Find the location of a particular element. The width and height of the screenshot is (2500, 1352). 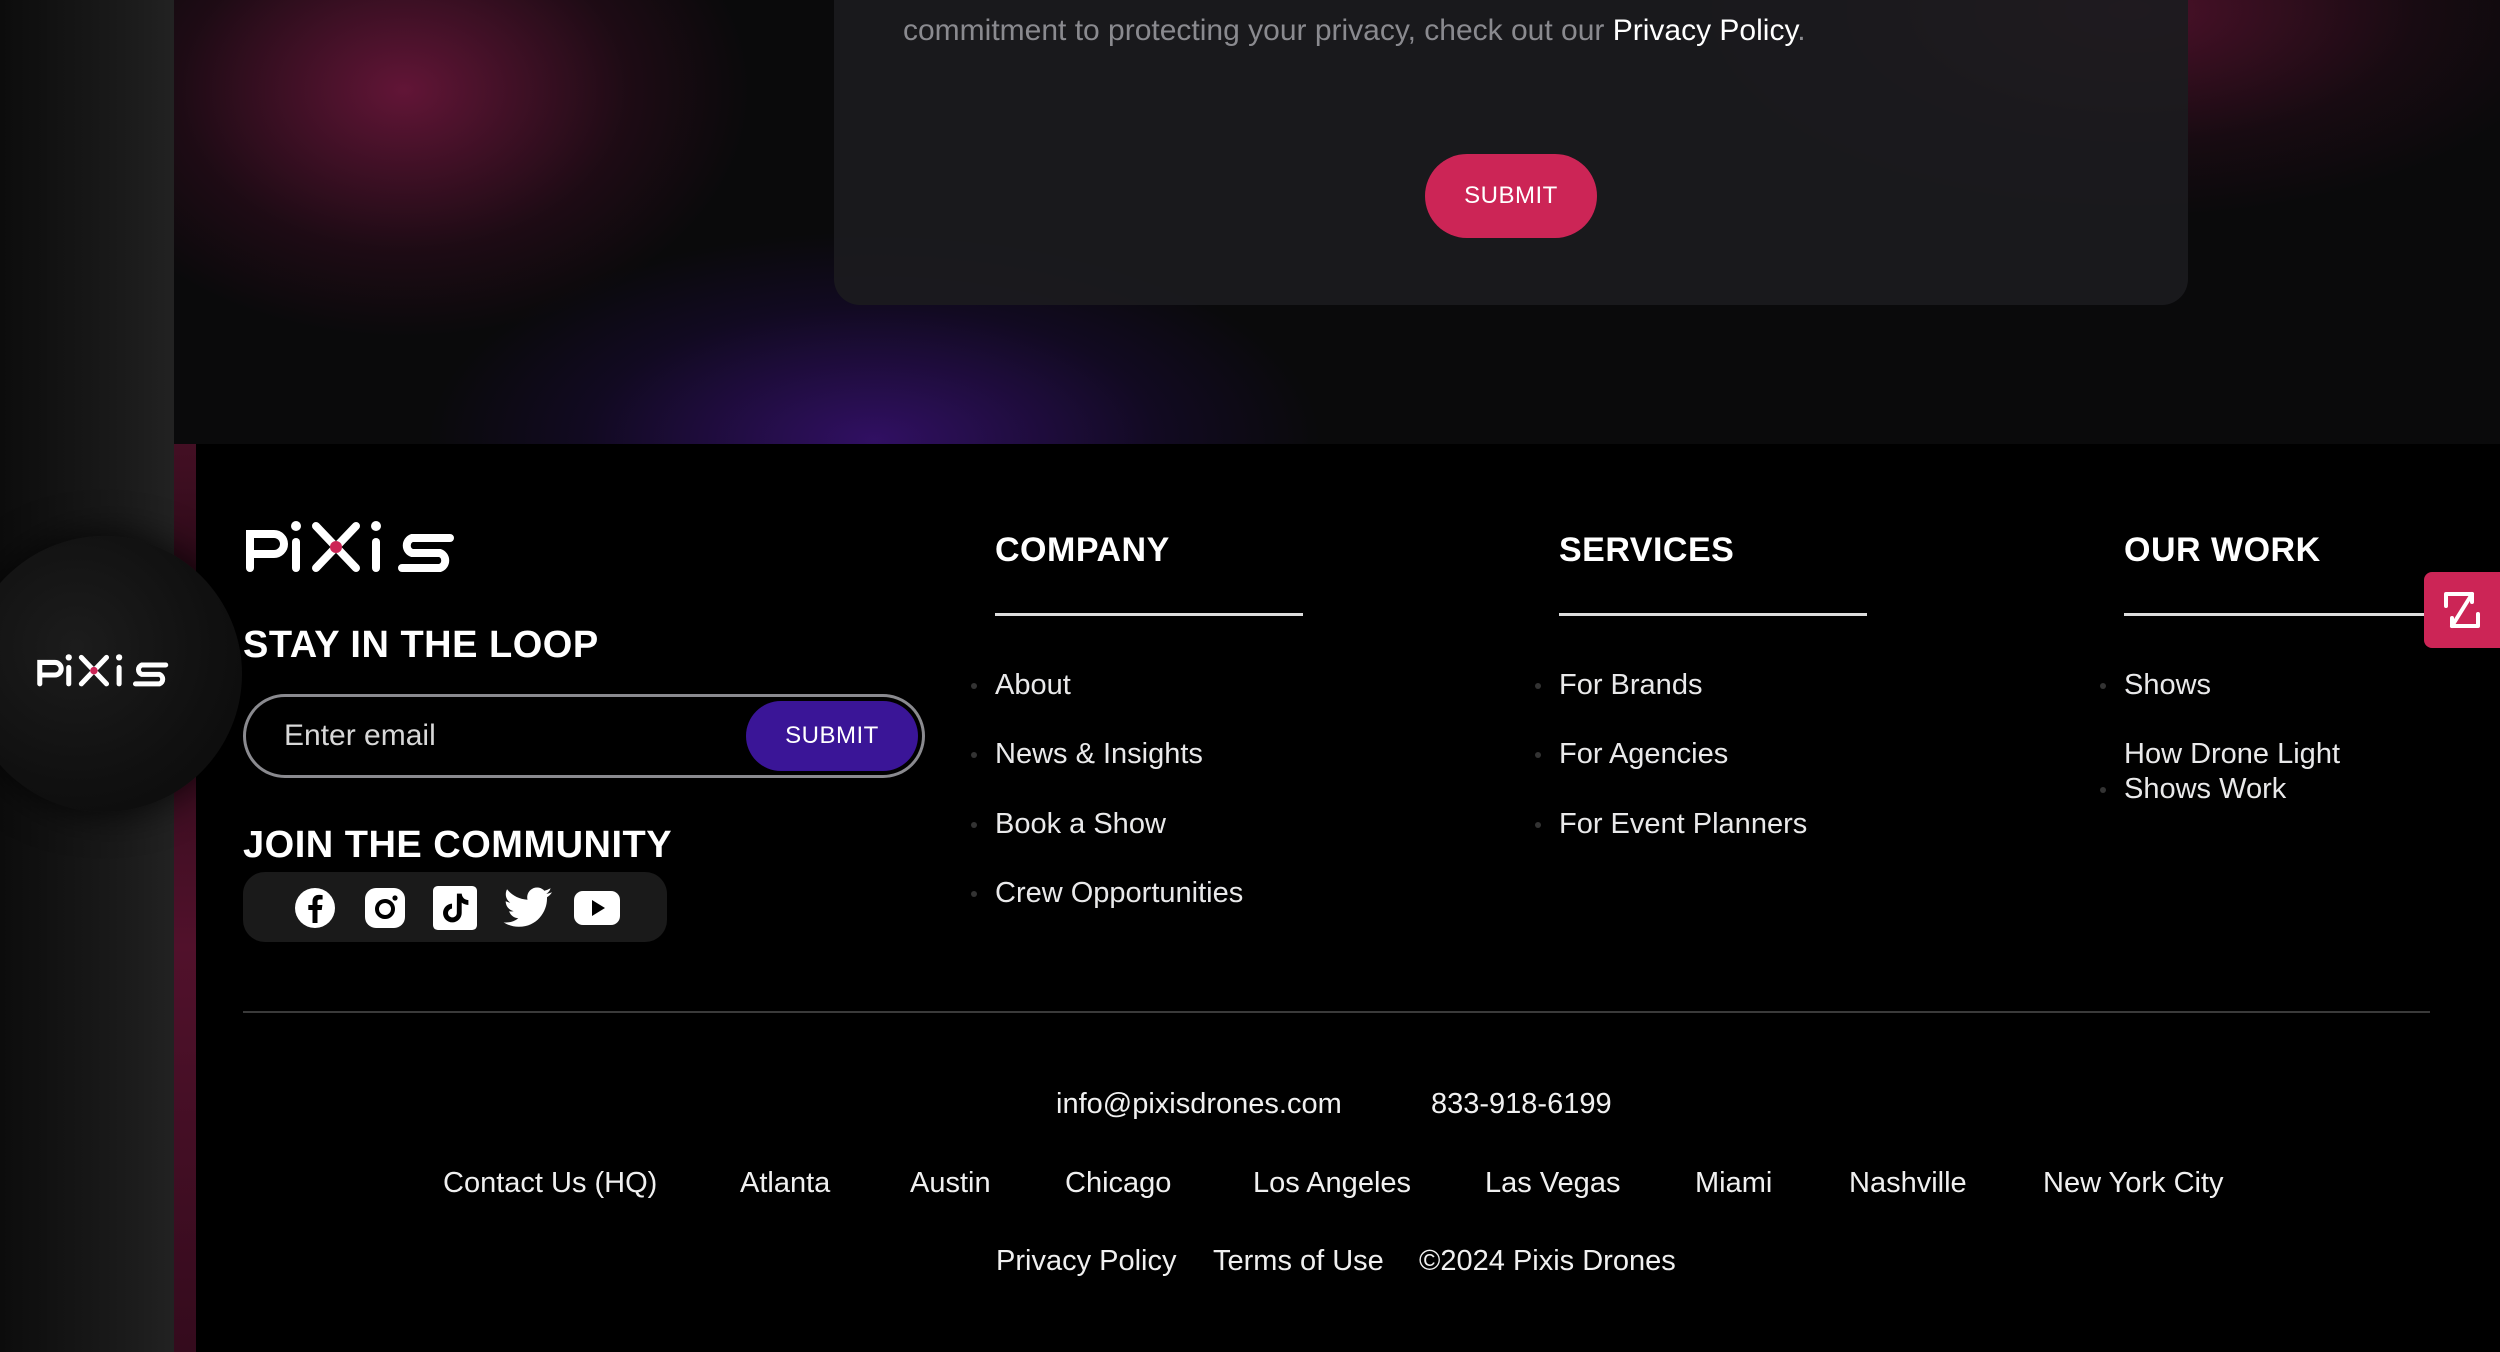

newsletter-form: SUBMIT is located at coordinates (584, 736).